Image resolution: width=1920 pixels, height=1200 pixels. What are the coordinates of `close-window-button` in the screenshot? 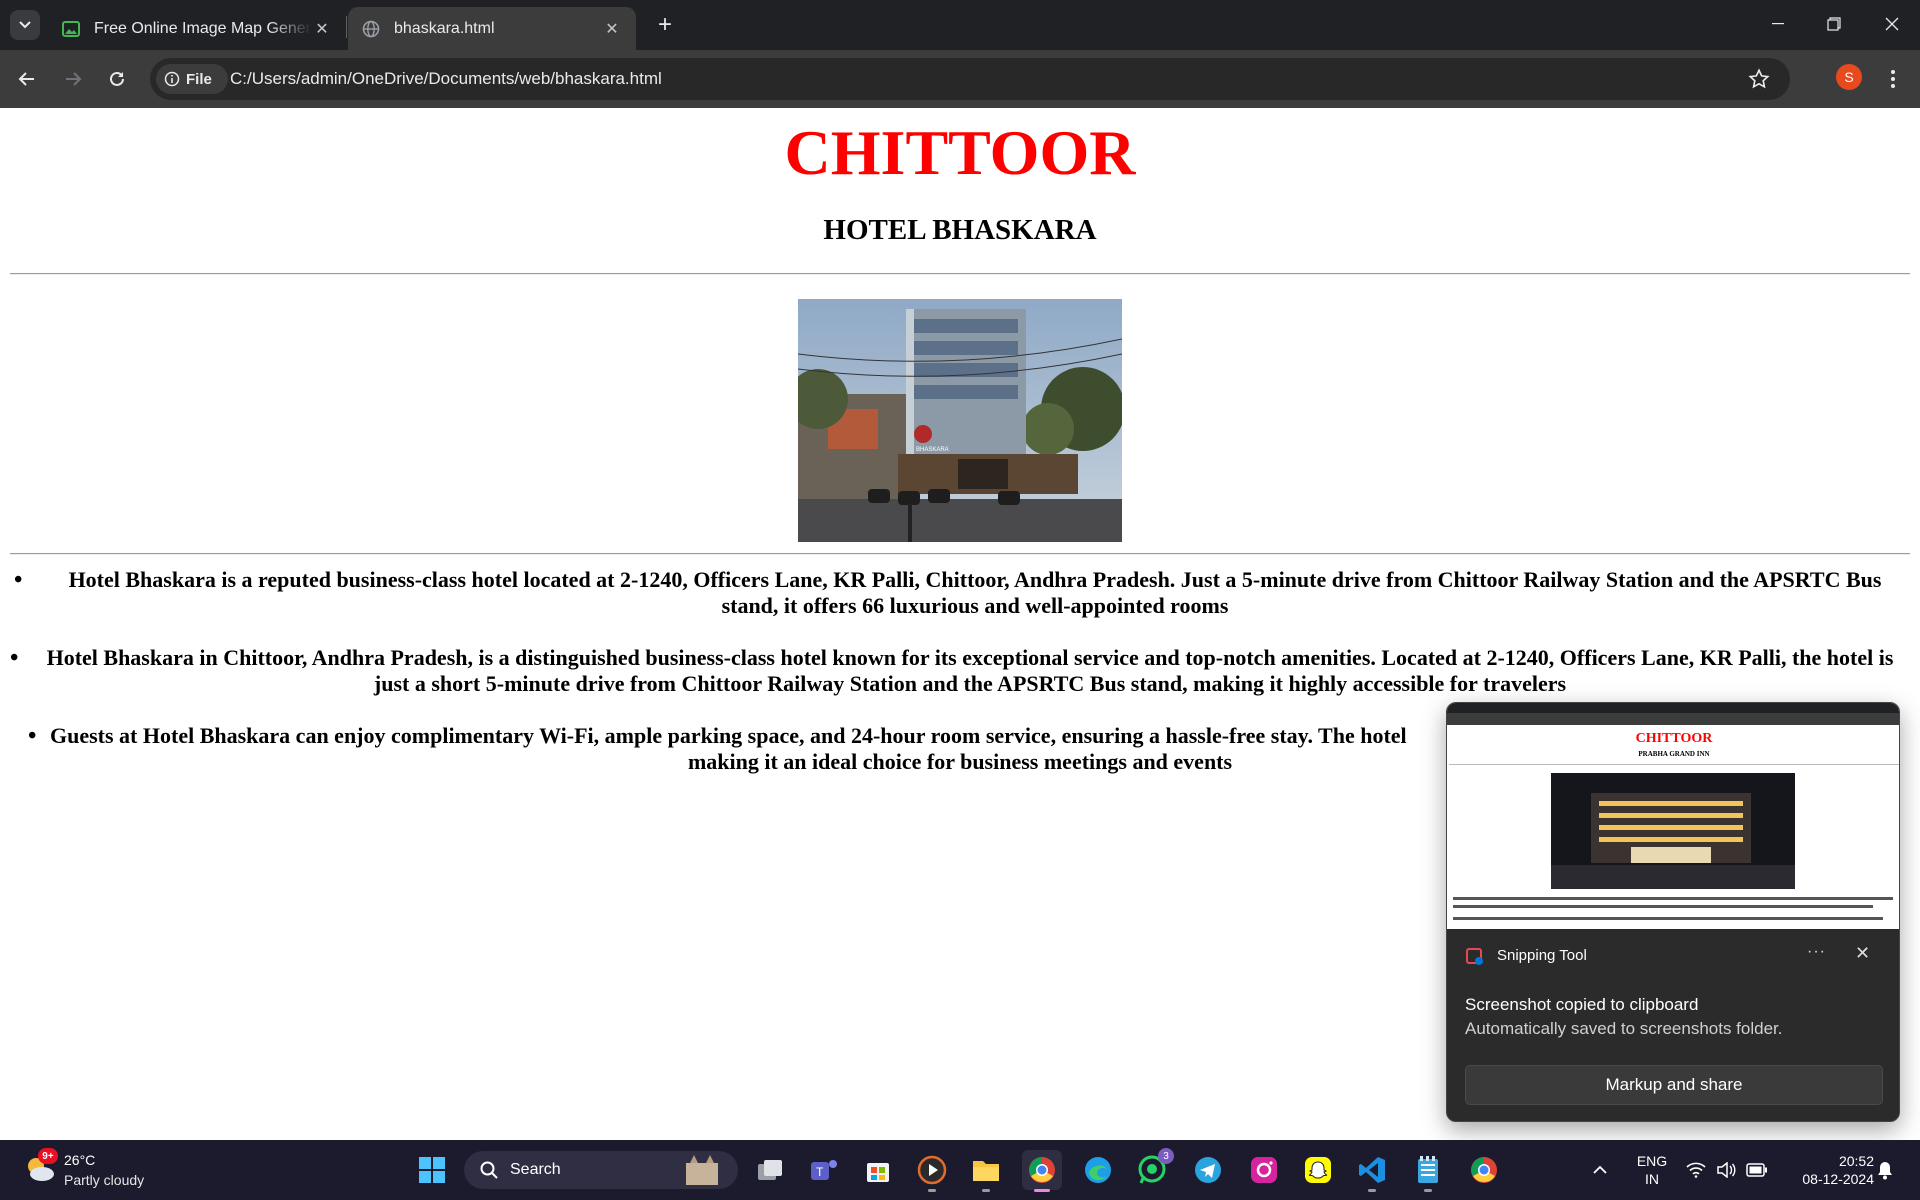 It's located at (1892, 24).